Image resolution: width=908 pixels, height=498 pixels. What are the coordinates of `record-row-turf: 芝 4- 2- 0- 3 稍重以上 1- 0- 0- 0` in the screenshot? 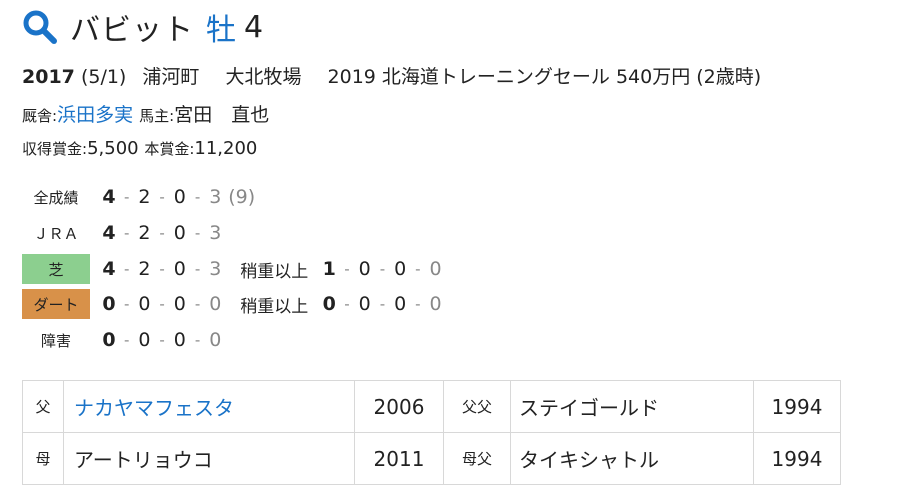 It's located at (322, 269).